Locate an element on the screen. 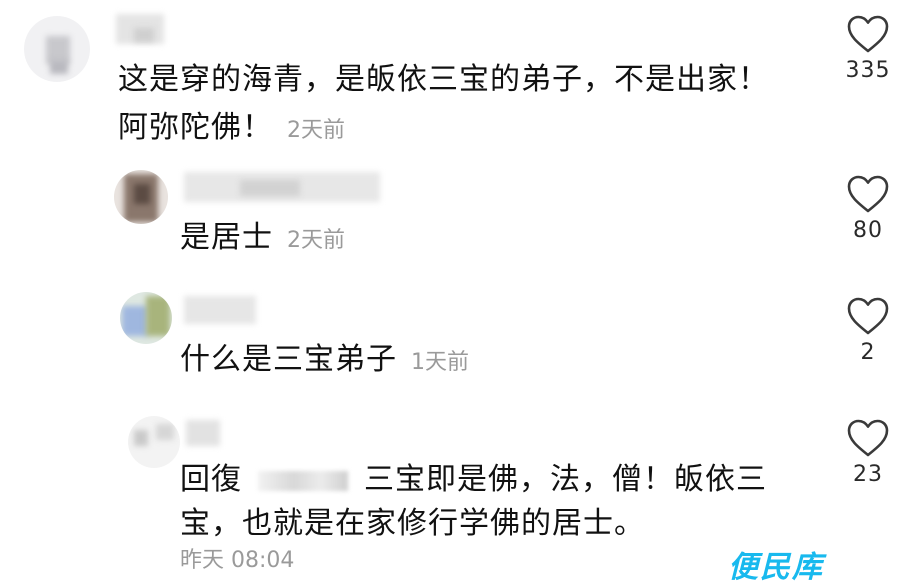  comment-text-line: 是居士 is located at coordinates (226, 237).